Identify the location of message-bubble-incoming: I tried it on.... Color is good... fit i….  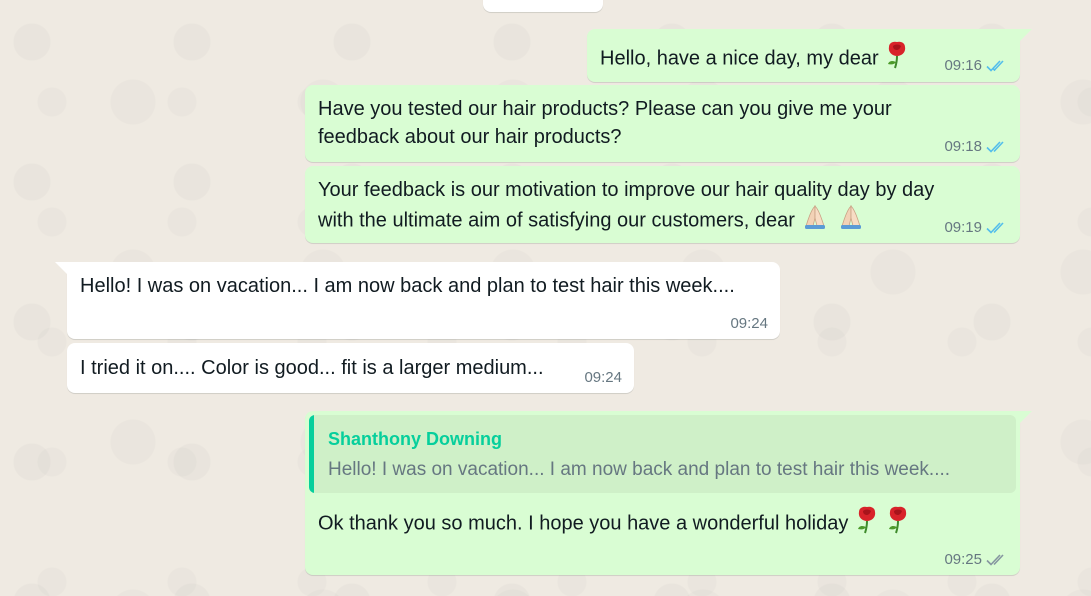
(350, 368).